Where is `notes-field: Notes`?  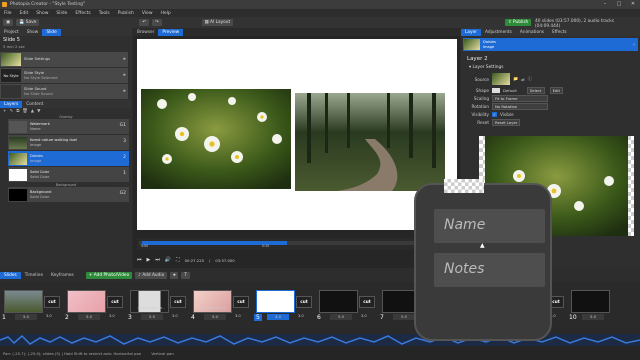
notes-field: Notes is located at coordinates (489, 270).